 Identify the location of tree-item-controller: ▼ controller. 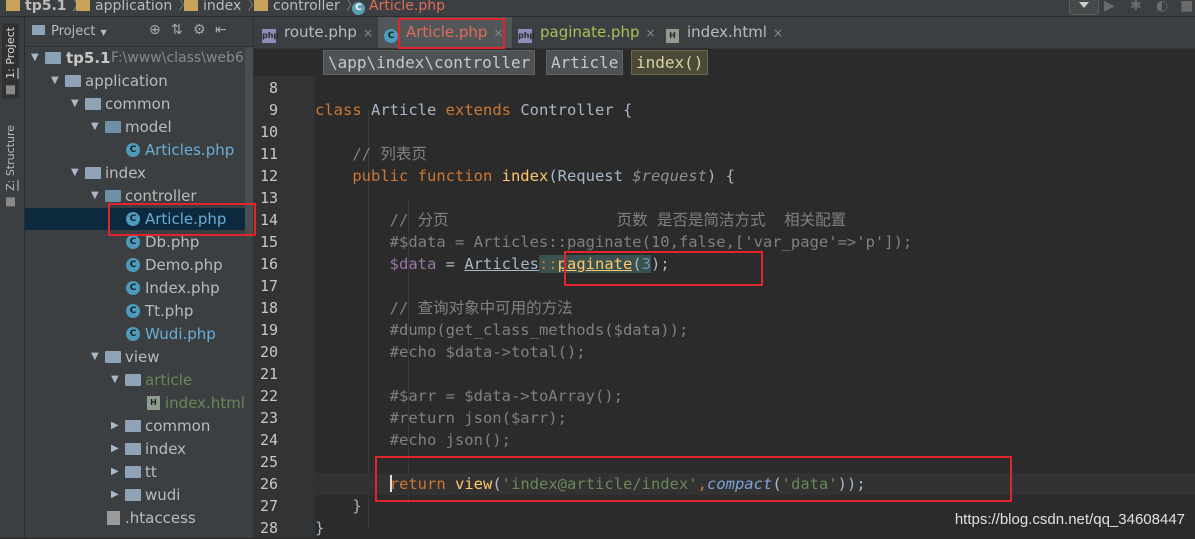
(139, 196).